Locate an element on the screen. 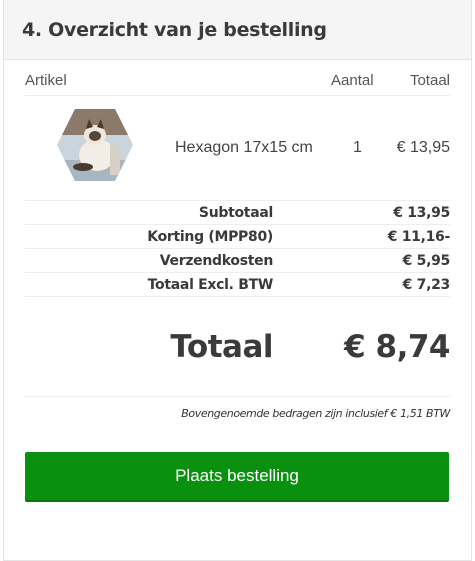 This screenshot has width=475, height=561. product-thumbnail is located at coordinates (94, 145).